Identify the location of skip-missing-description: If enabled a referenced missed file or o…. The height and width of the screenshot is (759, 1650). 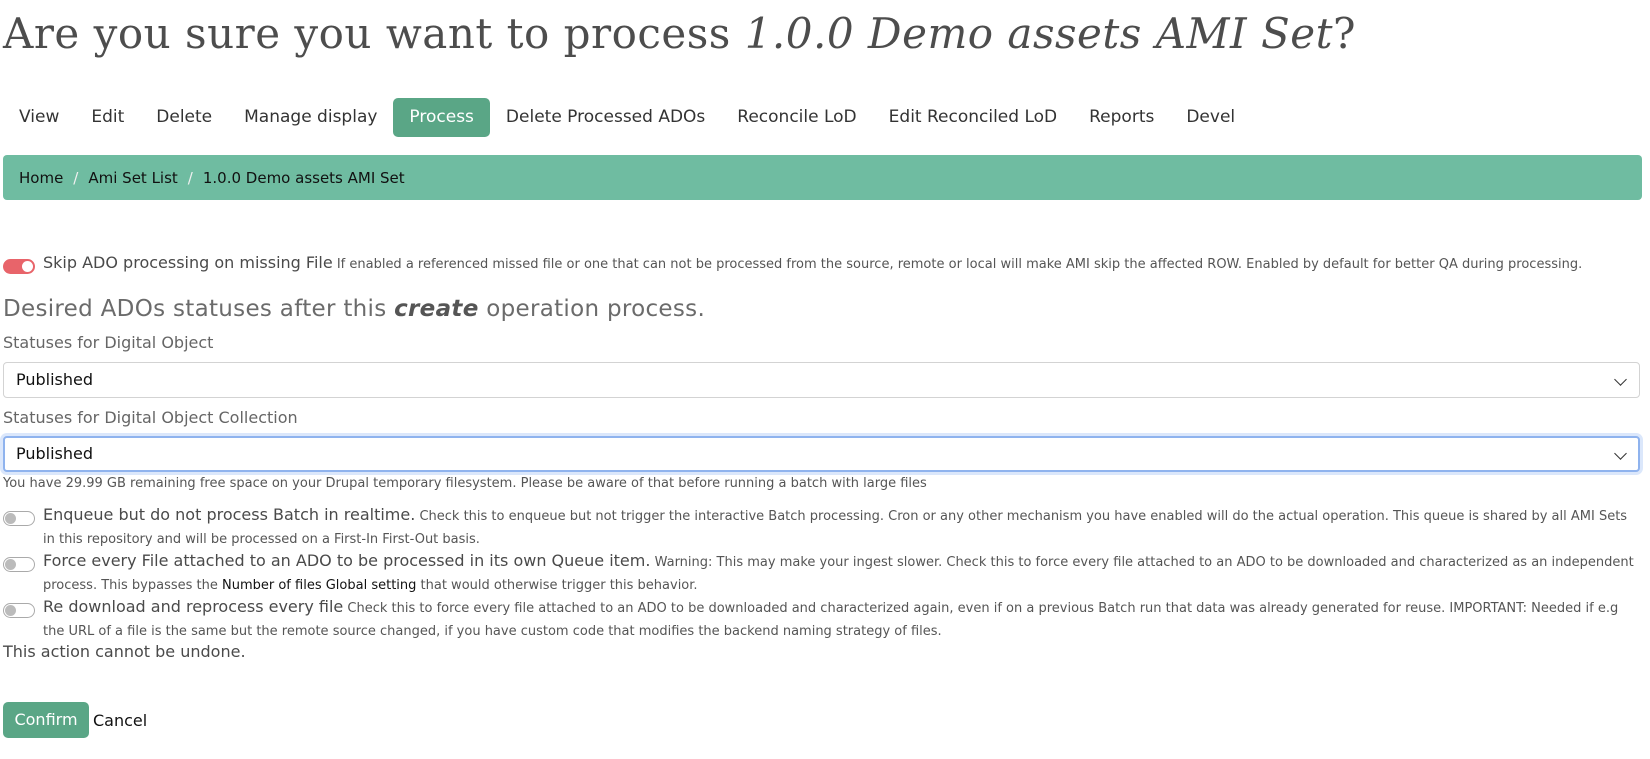
(959, 264).